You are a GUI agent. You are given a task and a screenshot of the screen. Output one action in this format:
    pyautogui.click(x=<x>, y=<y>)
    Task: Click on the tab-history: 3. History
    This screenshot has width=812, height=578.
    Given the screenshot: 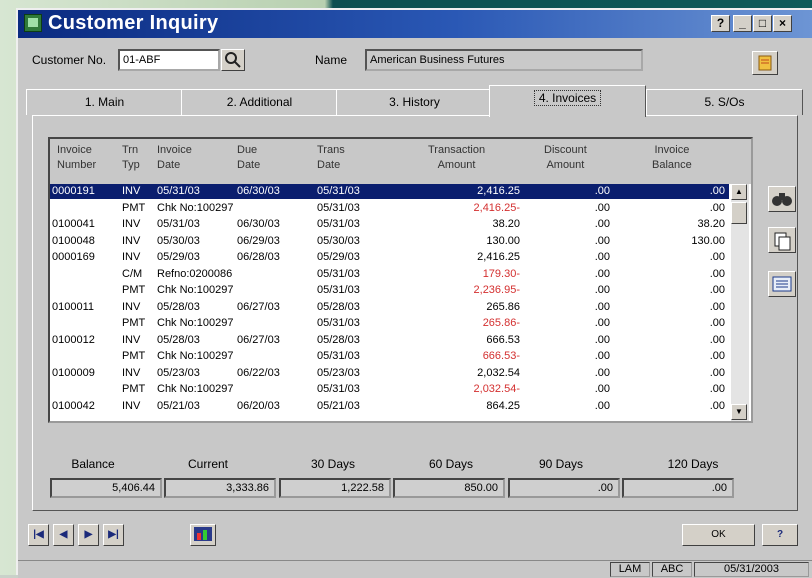 What is the action you would take?
    pyautogui.click(x=414, y=102)
    